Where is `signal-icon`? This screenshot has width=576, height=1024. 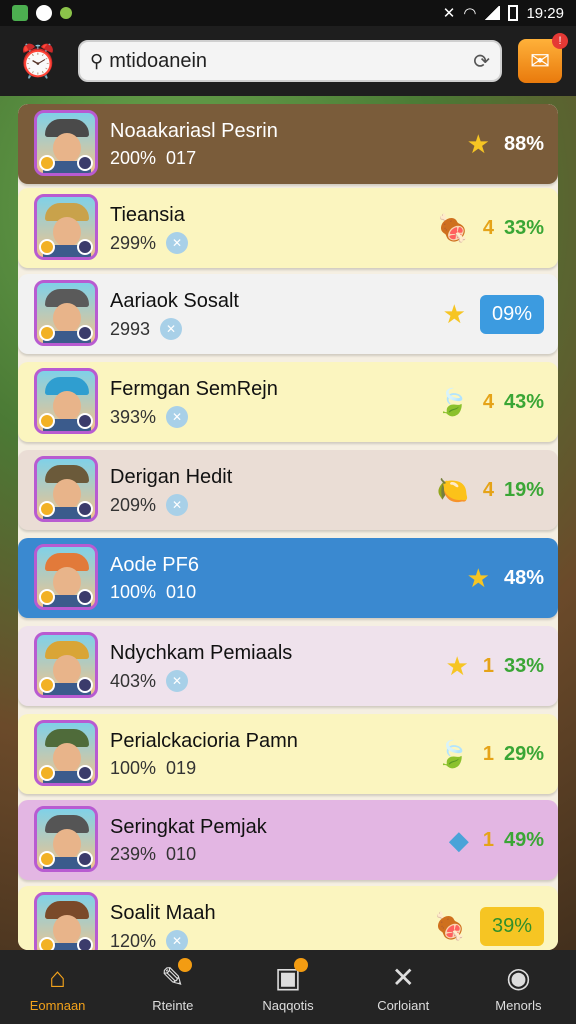
signal-icon is located at coordinates (492, 13).